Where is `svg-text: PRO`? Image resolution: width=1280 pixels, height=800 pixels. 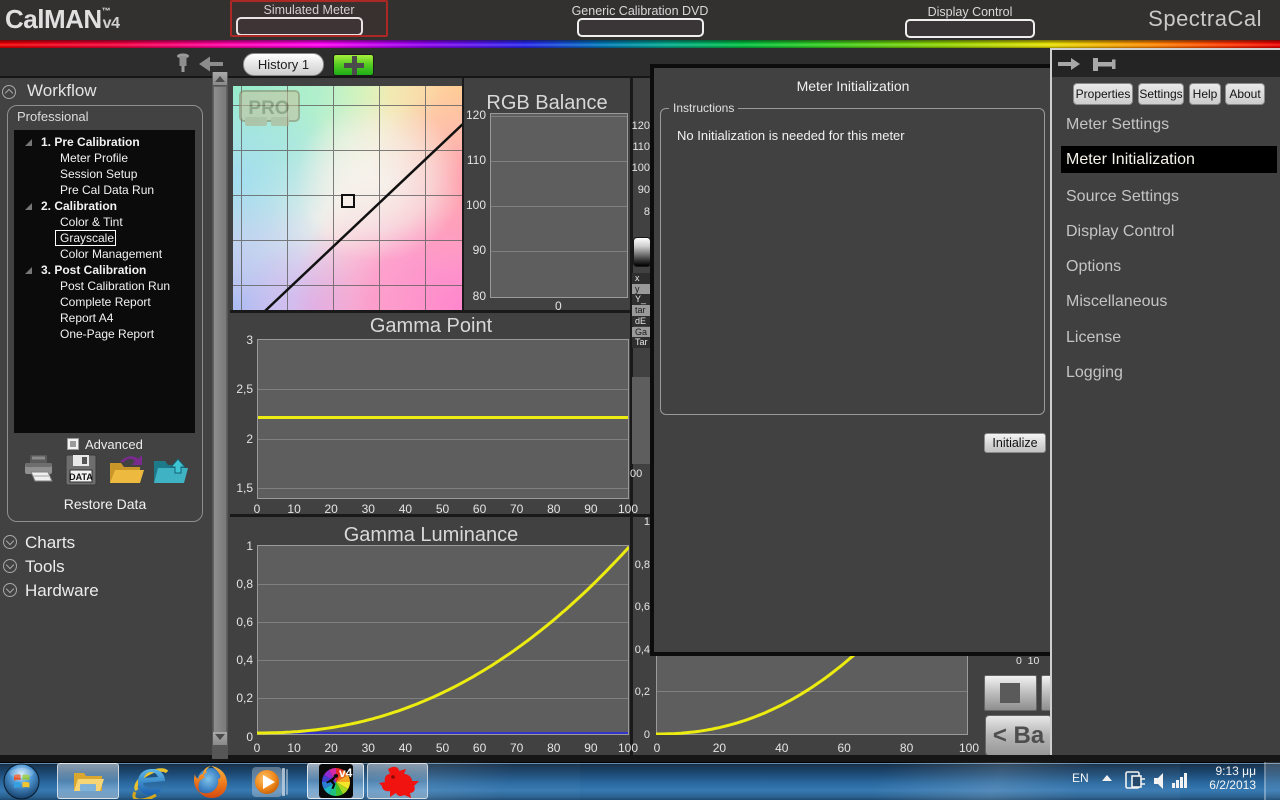
svg-text: PRO is located at coordinates (268, 108).